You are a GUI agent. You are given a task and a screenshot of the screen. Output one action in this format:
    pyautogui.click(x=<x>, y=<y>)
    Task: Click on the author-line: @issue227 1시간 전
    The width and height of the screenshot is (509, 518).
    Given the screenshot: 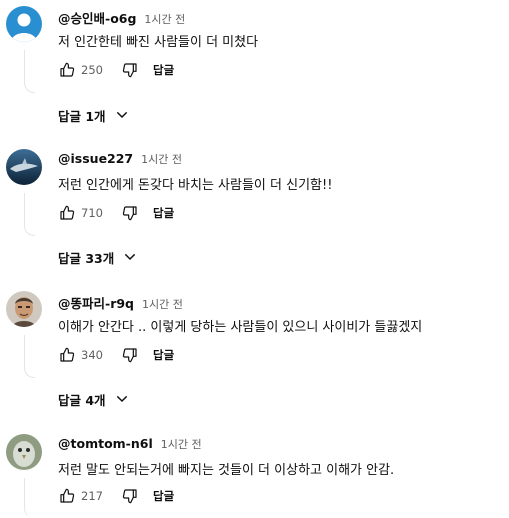 What is the action you would take?
    pyautogui.click(x=120, y=159)
    